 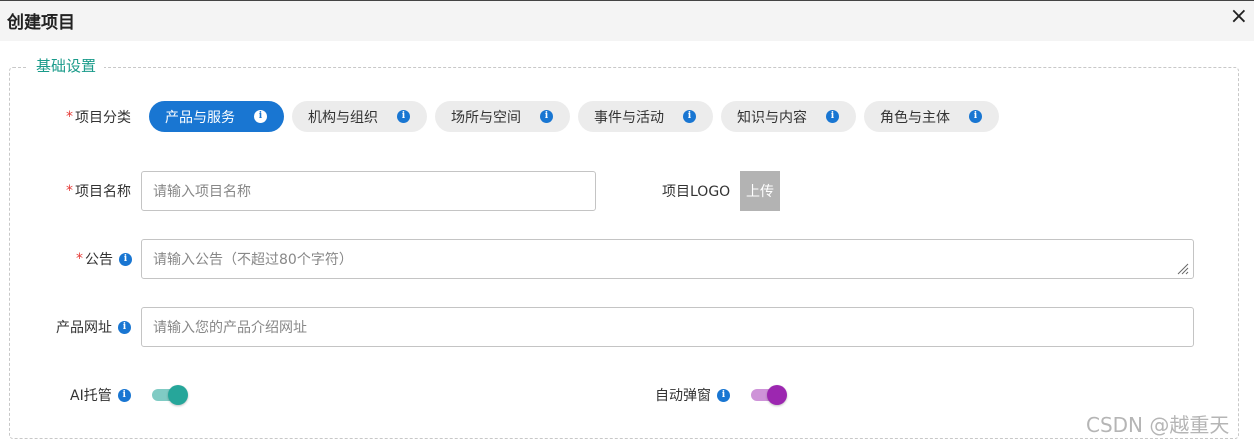 I want to click on ai-hosting-label: AI托管 i, so click(x=100, y=395).